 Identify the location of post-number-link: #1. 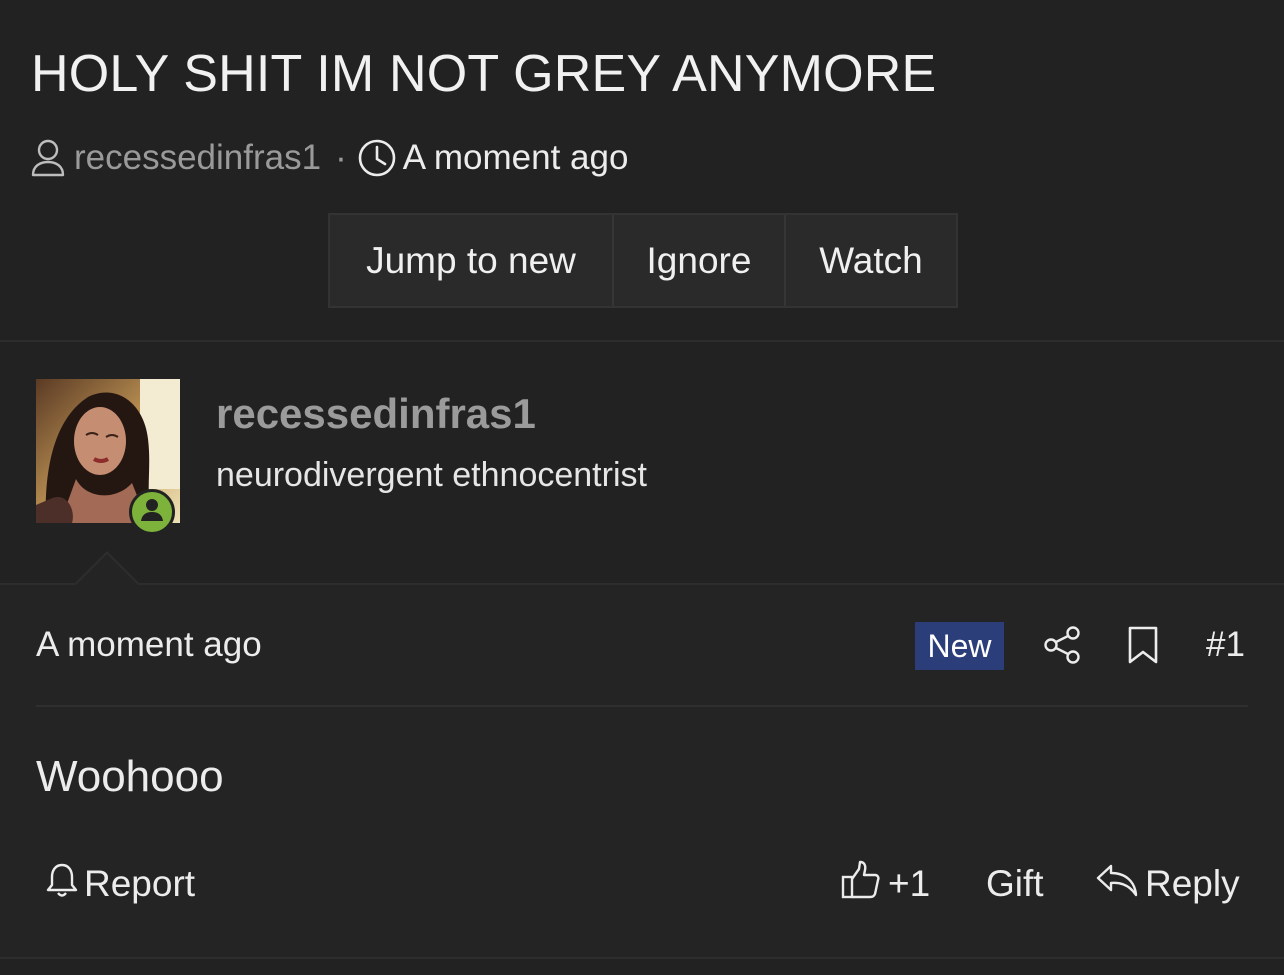
(1225, 645).